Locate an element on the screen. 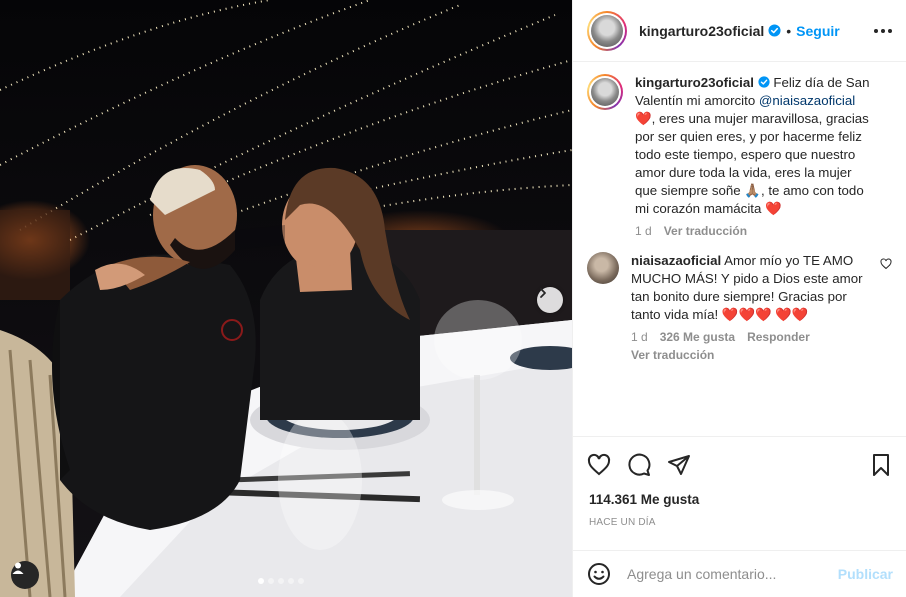  comment-meta: 1 d 326 Me gusta Responder is located at coordinates (749, 337).